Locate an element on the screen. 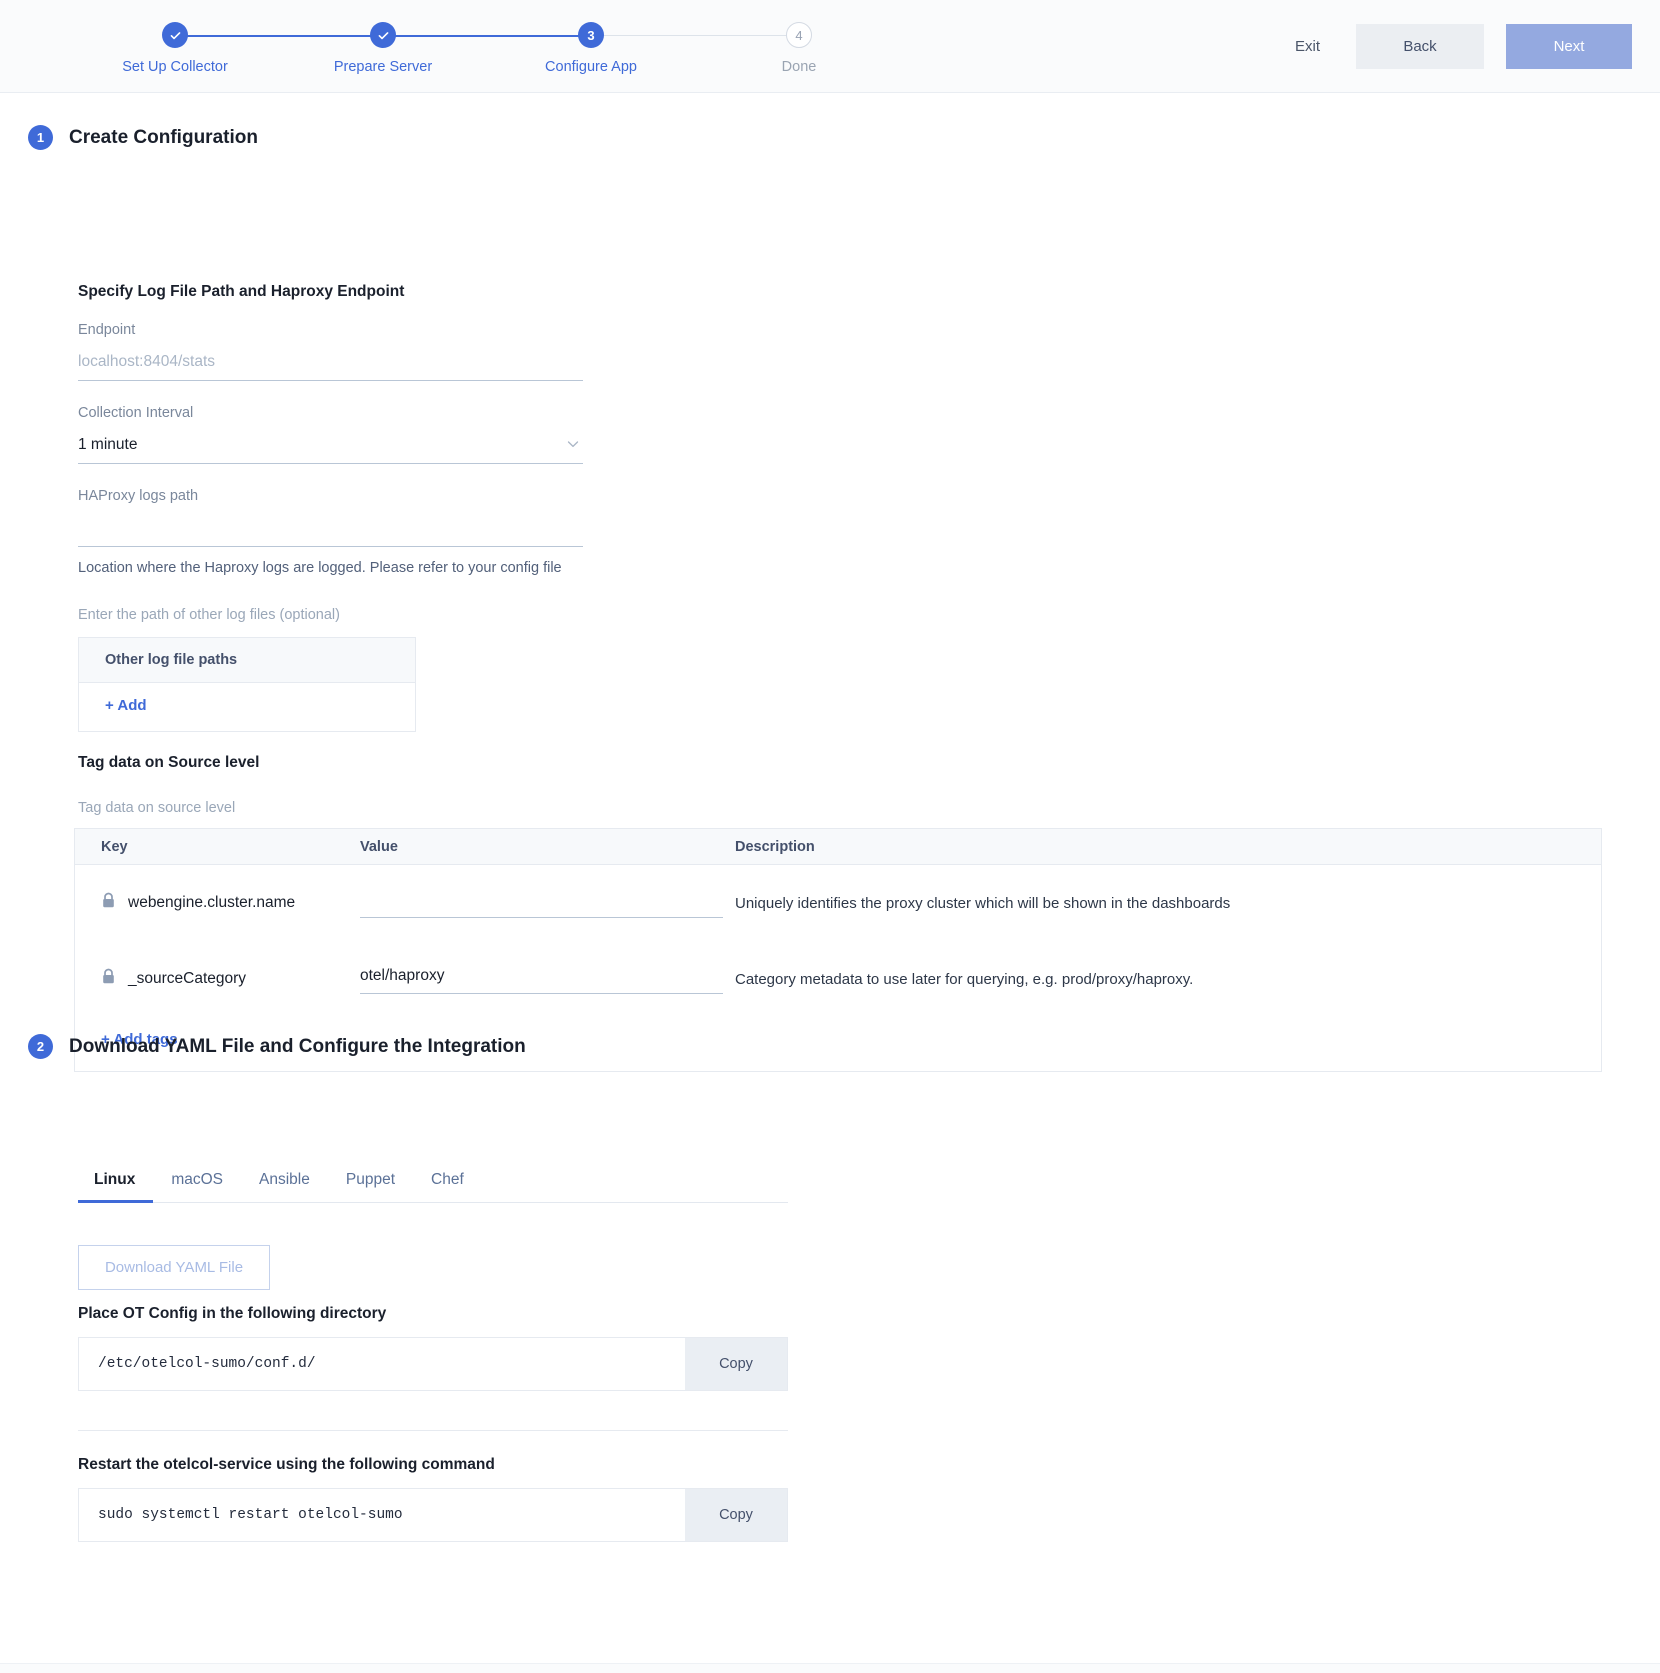 The height and width of the screenshot is (1673, 1660). step-set-up-collector: Set Up Collector is located at coordinates (175, 48).